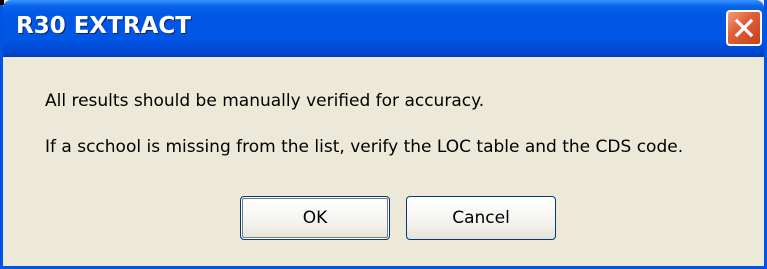  Describe the element at coordinates (481, 218) in the screenshot. I see `cancel-button: Cancel` at that location.